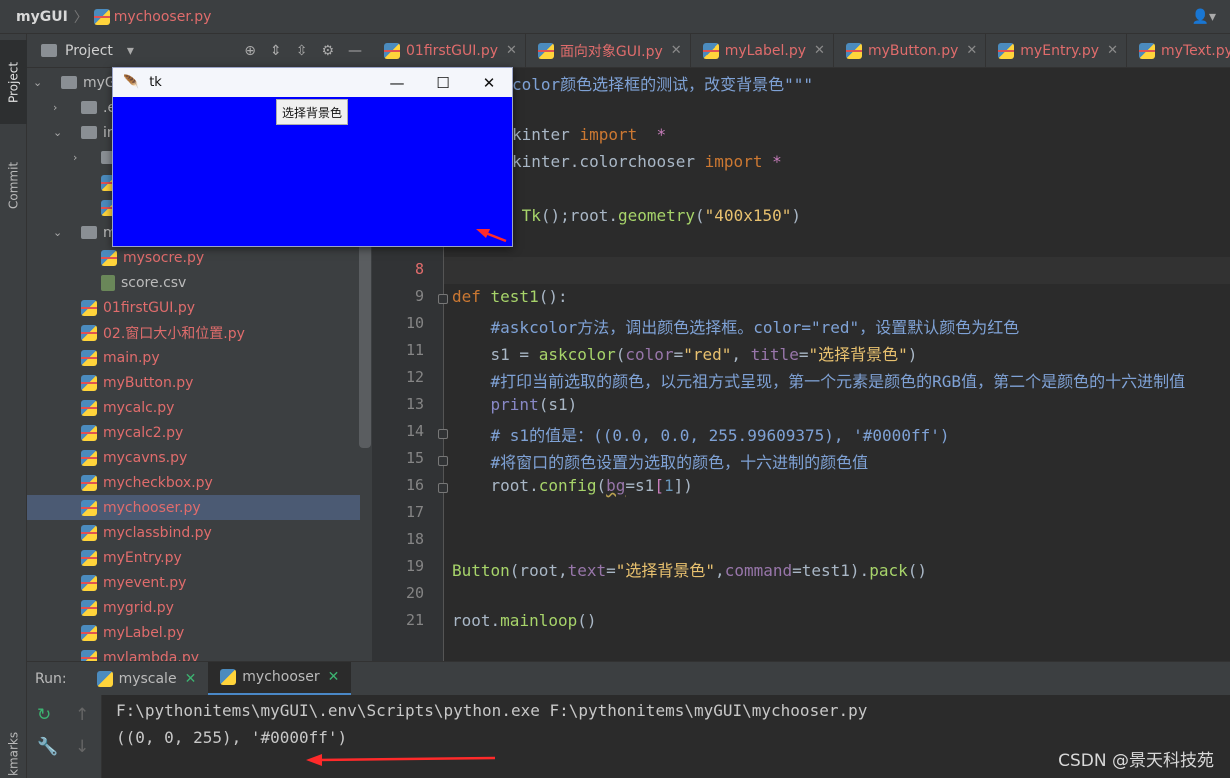 The height and width of the screenshot is (778, 1230). What do you see at coordinates (401, 760) in the screenshot?
I see `annotation-arrow-console` at bounding box center [401, 760].